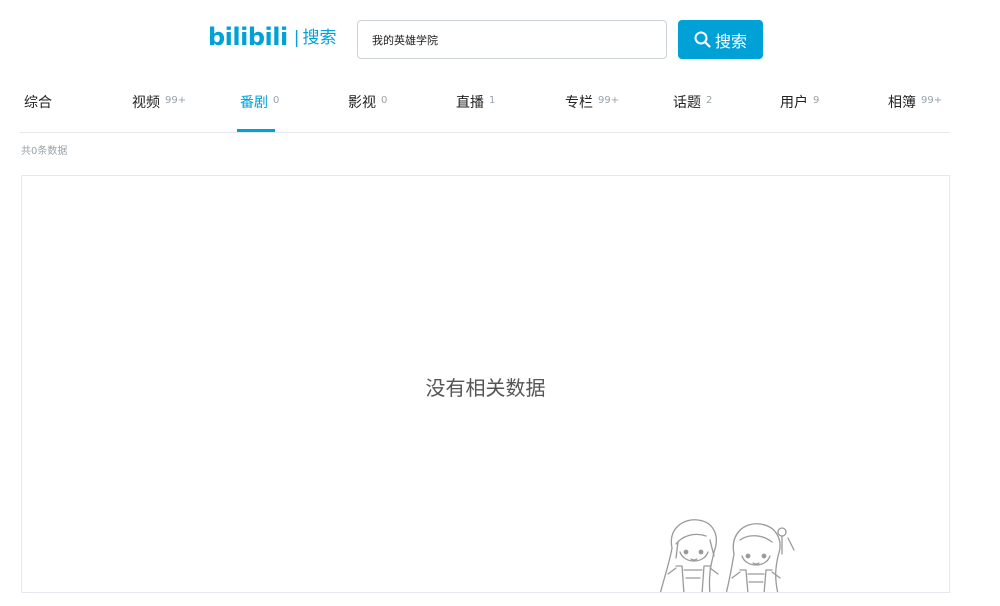 The image size is (1000, 606). I want to click on empty-state-message: 没有相关数据, so click(485, 388).